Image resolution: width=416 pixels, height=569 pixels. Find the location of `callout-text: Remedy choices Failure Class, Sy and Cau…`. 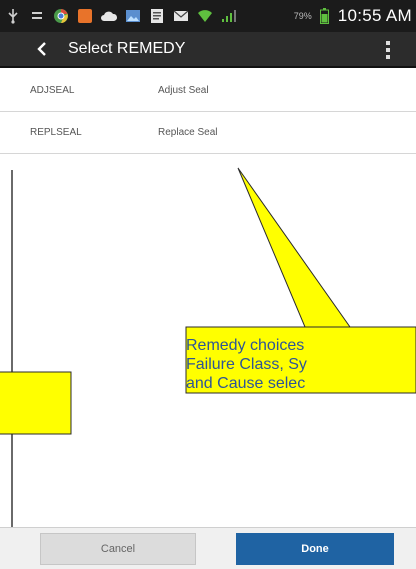

callout-text: Remedy choices Failure Class, Sy and Cau… is located at coordinates (301, 364).